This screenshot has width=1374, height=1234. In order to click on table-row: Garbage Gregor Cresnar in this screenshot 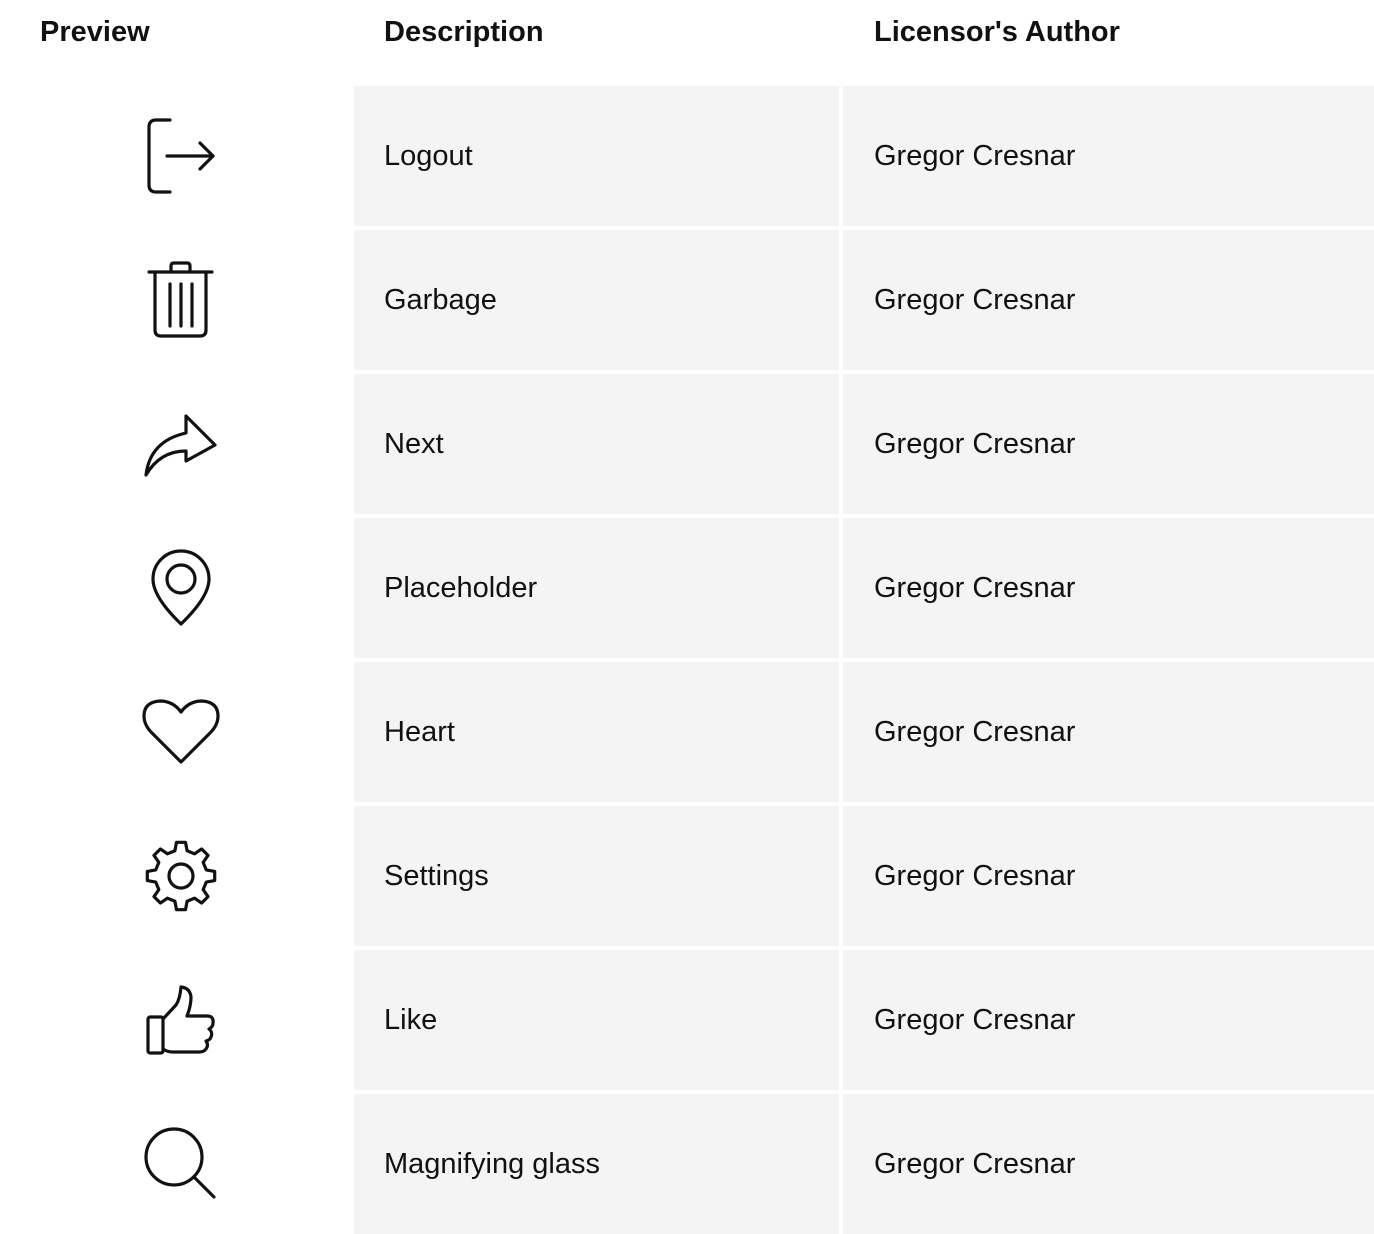, I will do `click(687, 300)`.